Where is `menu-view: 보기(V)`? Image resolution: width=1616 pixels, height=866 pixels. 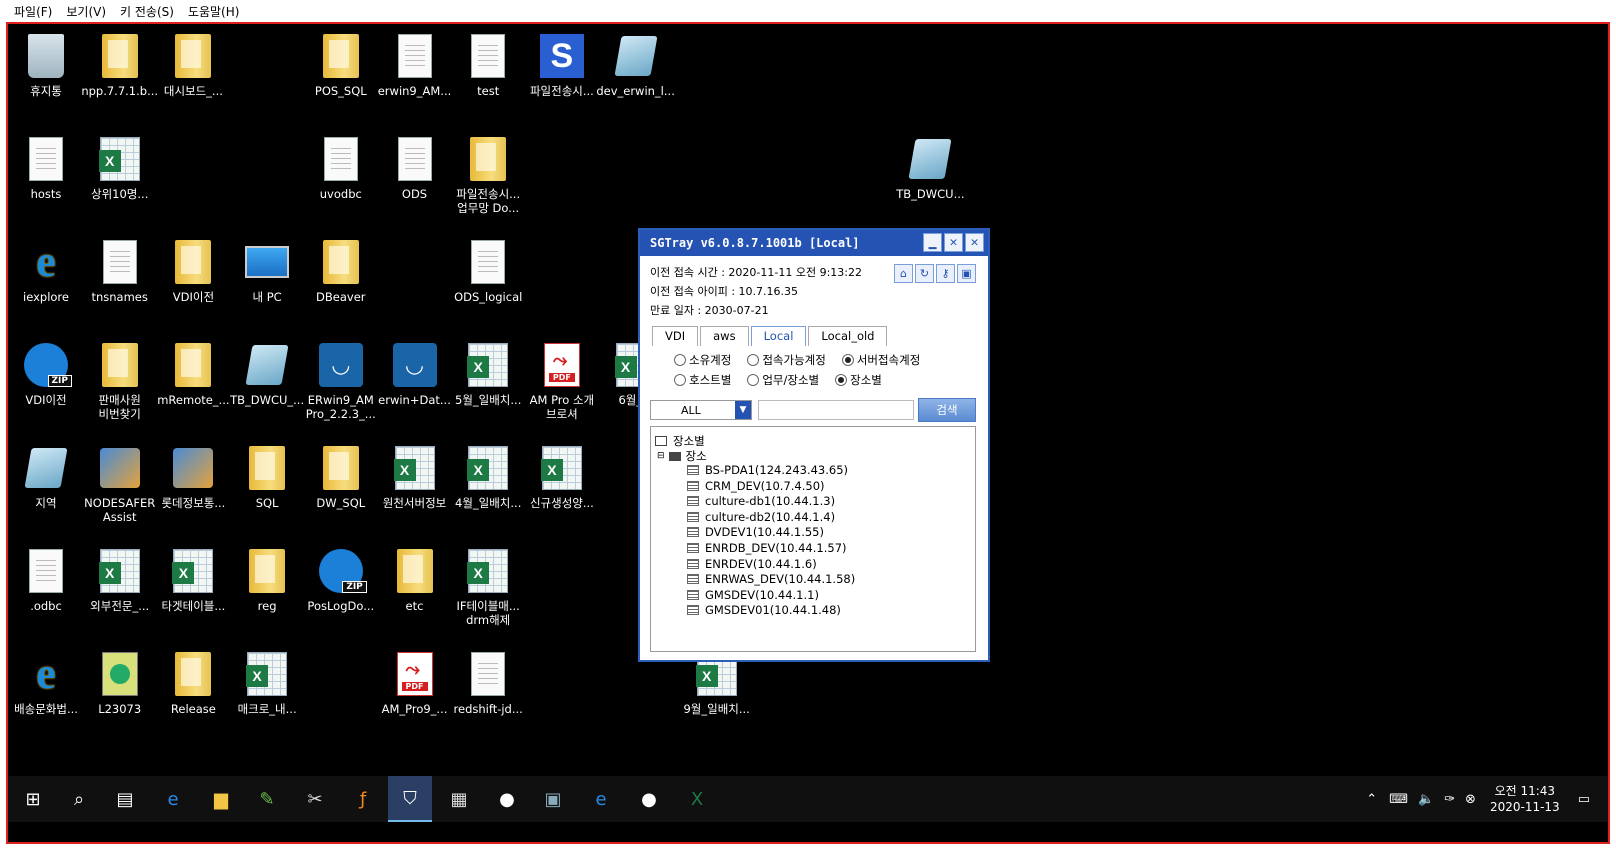 menu-view: 보기(V) is located at coordinates (86, 11).